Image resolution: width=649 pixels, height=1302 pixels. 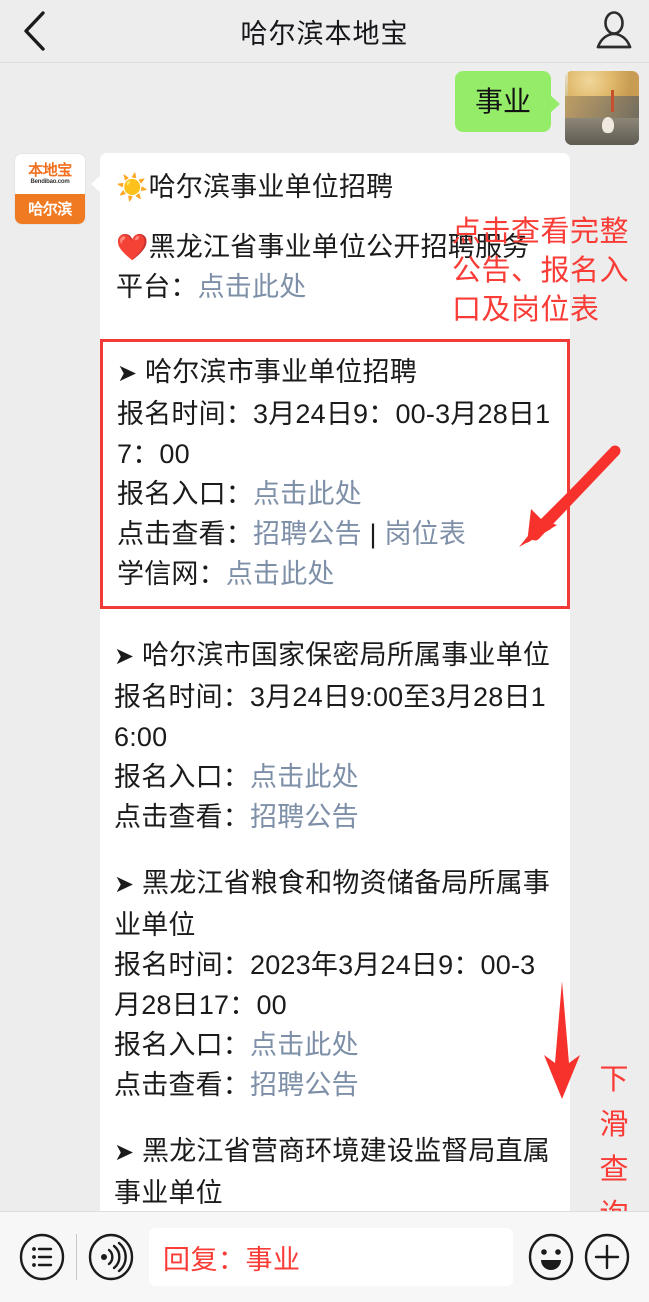 I want to click on section-2-time: 报名时间：3月24日9:00至3月28日16:00, so click(x=335, y=717).